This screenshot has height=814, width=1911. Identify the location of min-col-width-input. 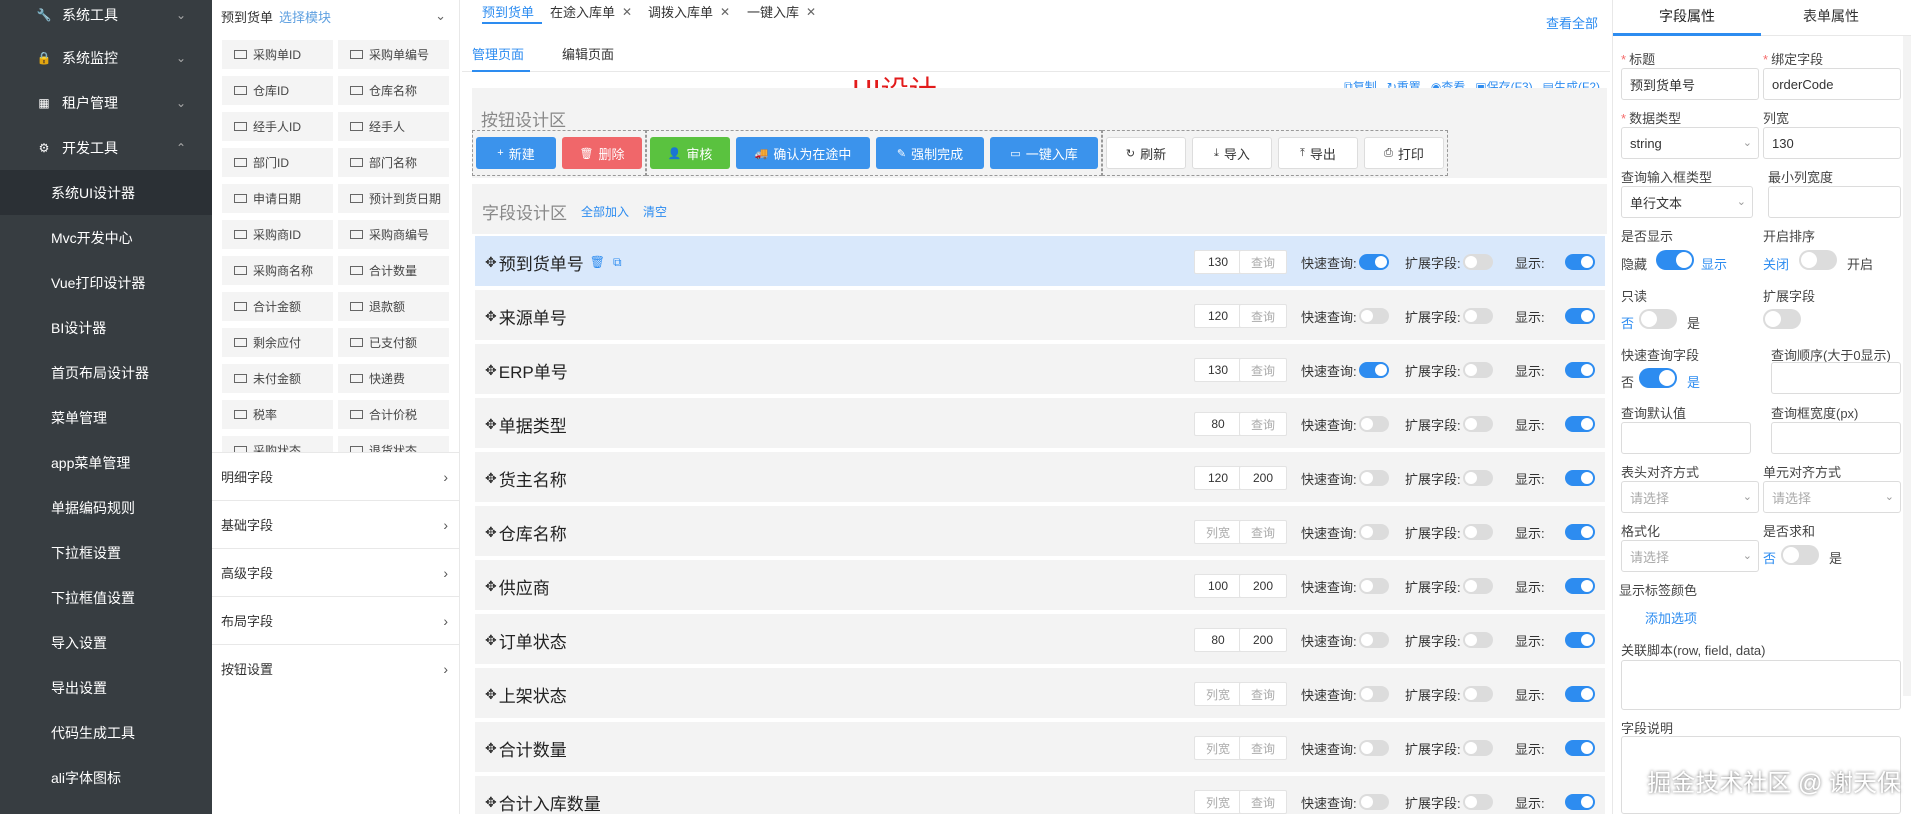
(1834, 202).